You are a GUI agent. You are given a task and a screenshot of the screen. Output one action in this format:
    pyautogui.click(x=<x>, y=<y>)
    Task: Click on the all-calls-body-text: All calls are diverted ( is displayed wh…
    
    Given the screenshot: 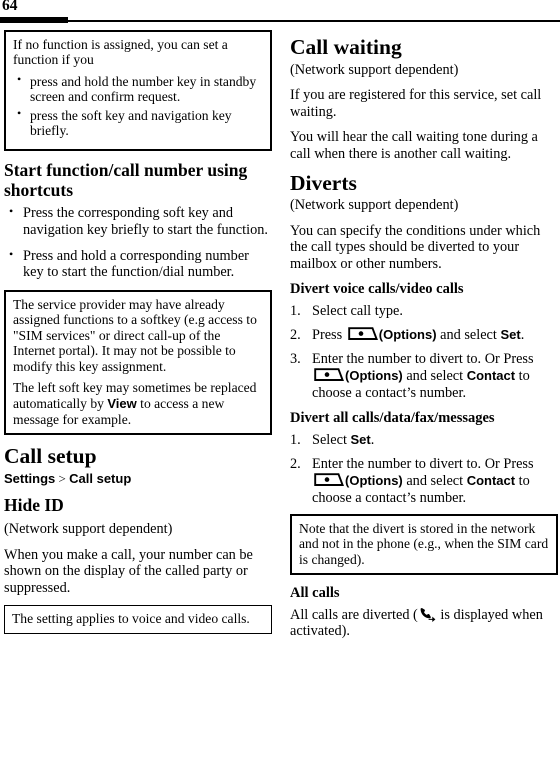 What is the action you would take?
    pyautogui.click(x=424, y=623)
    